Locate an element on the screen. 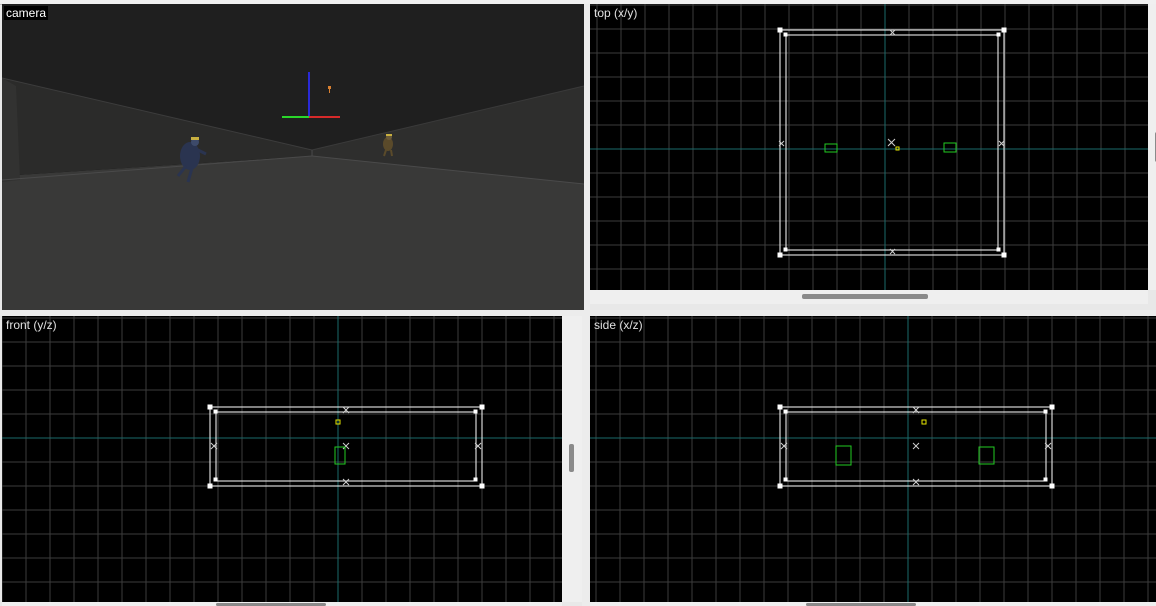 This screenshot has height=606, width=1156. viewport-label-top: top (x/y) is located at coordinates (616, 13).